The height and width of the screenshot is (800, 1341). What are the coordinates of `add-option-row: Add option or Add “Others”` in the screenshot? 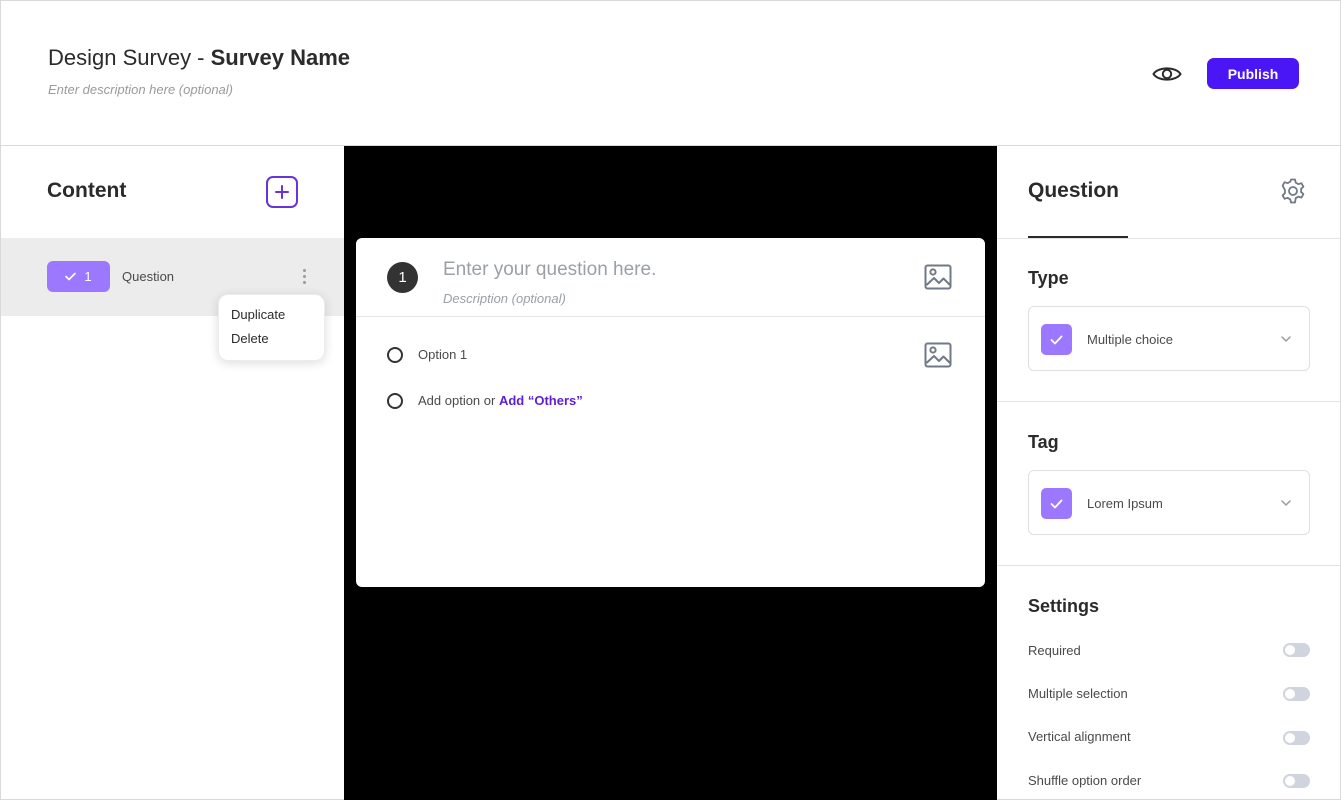 It's located at (500, 400).